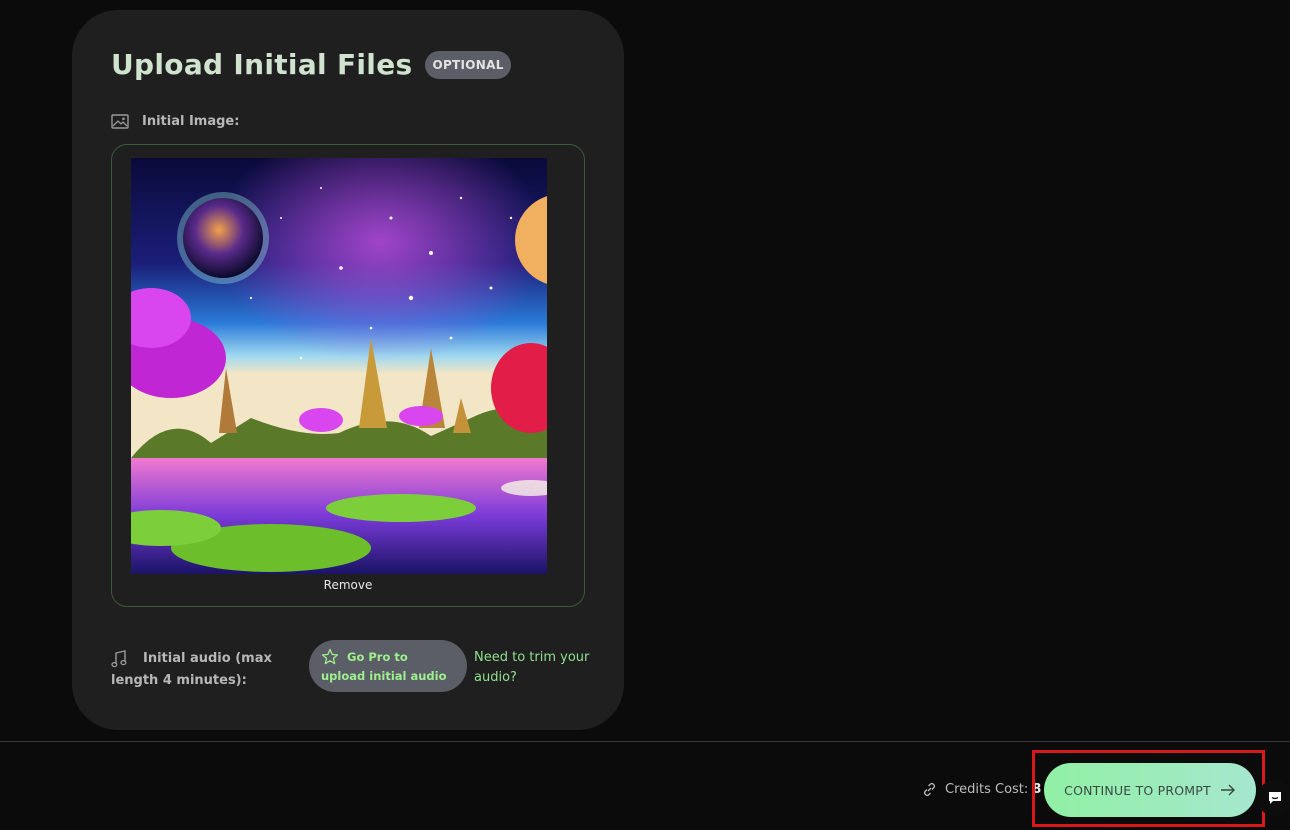 The image size is (1290, 830). I want to click on star-icon, so click(330, 656).